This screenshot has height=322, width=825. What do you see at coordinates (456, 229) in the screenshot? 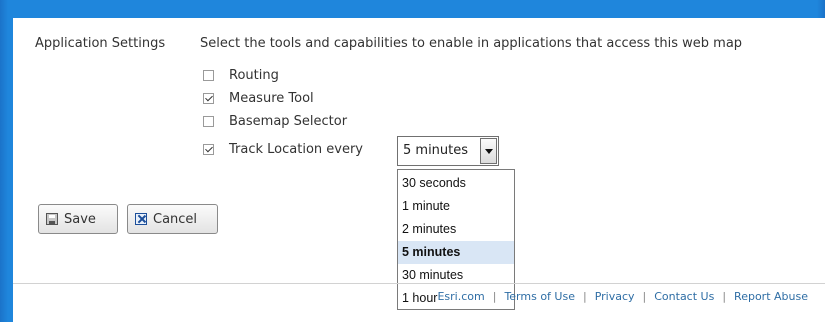
I see `dropdown-option: 2 minutes` at bounding box center [456, 229].